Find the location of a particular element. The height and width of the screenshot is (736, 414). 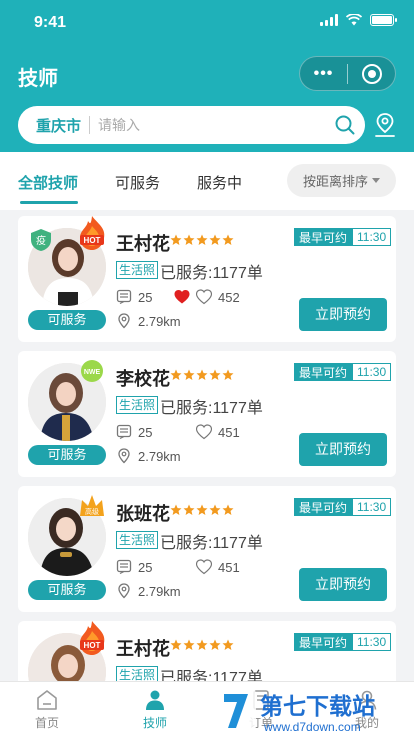

like-count-value: 451 is located at coordinates (229, 567).